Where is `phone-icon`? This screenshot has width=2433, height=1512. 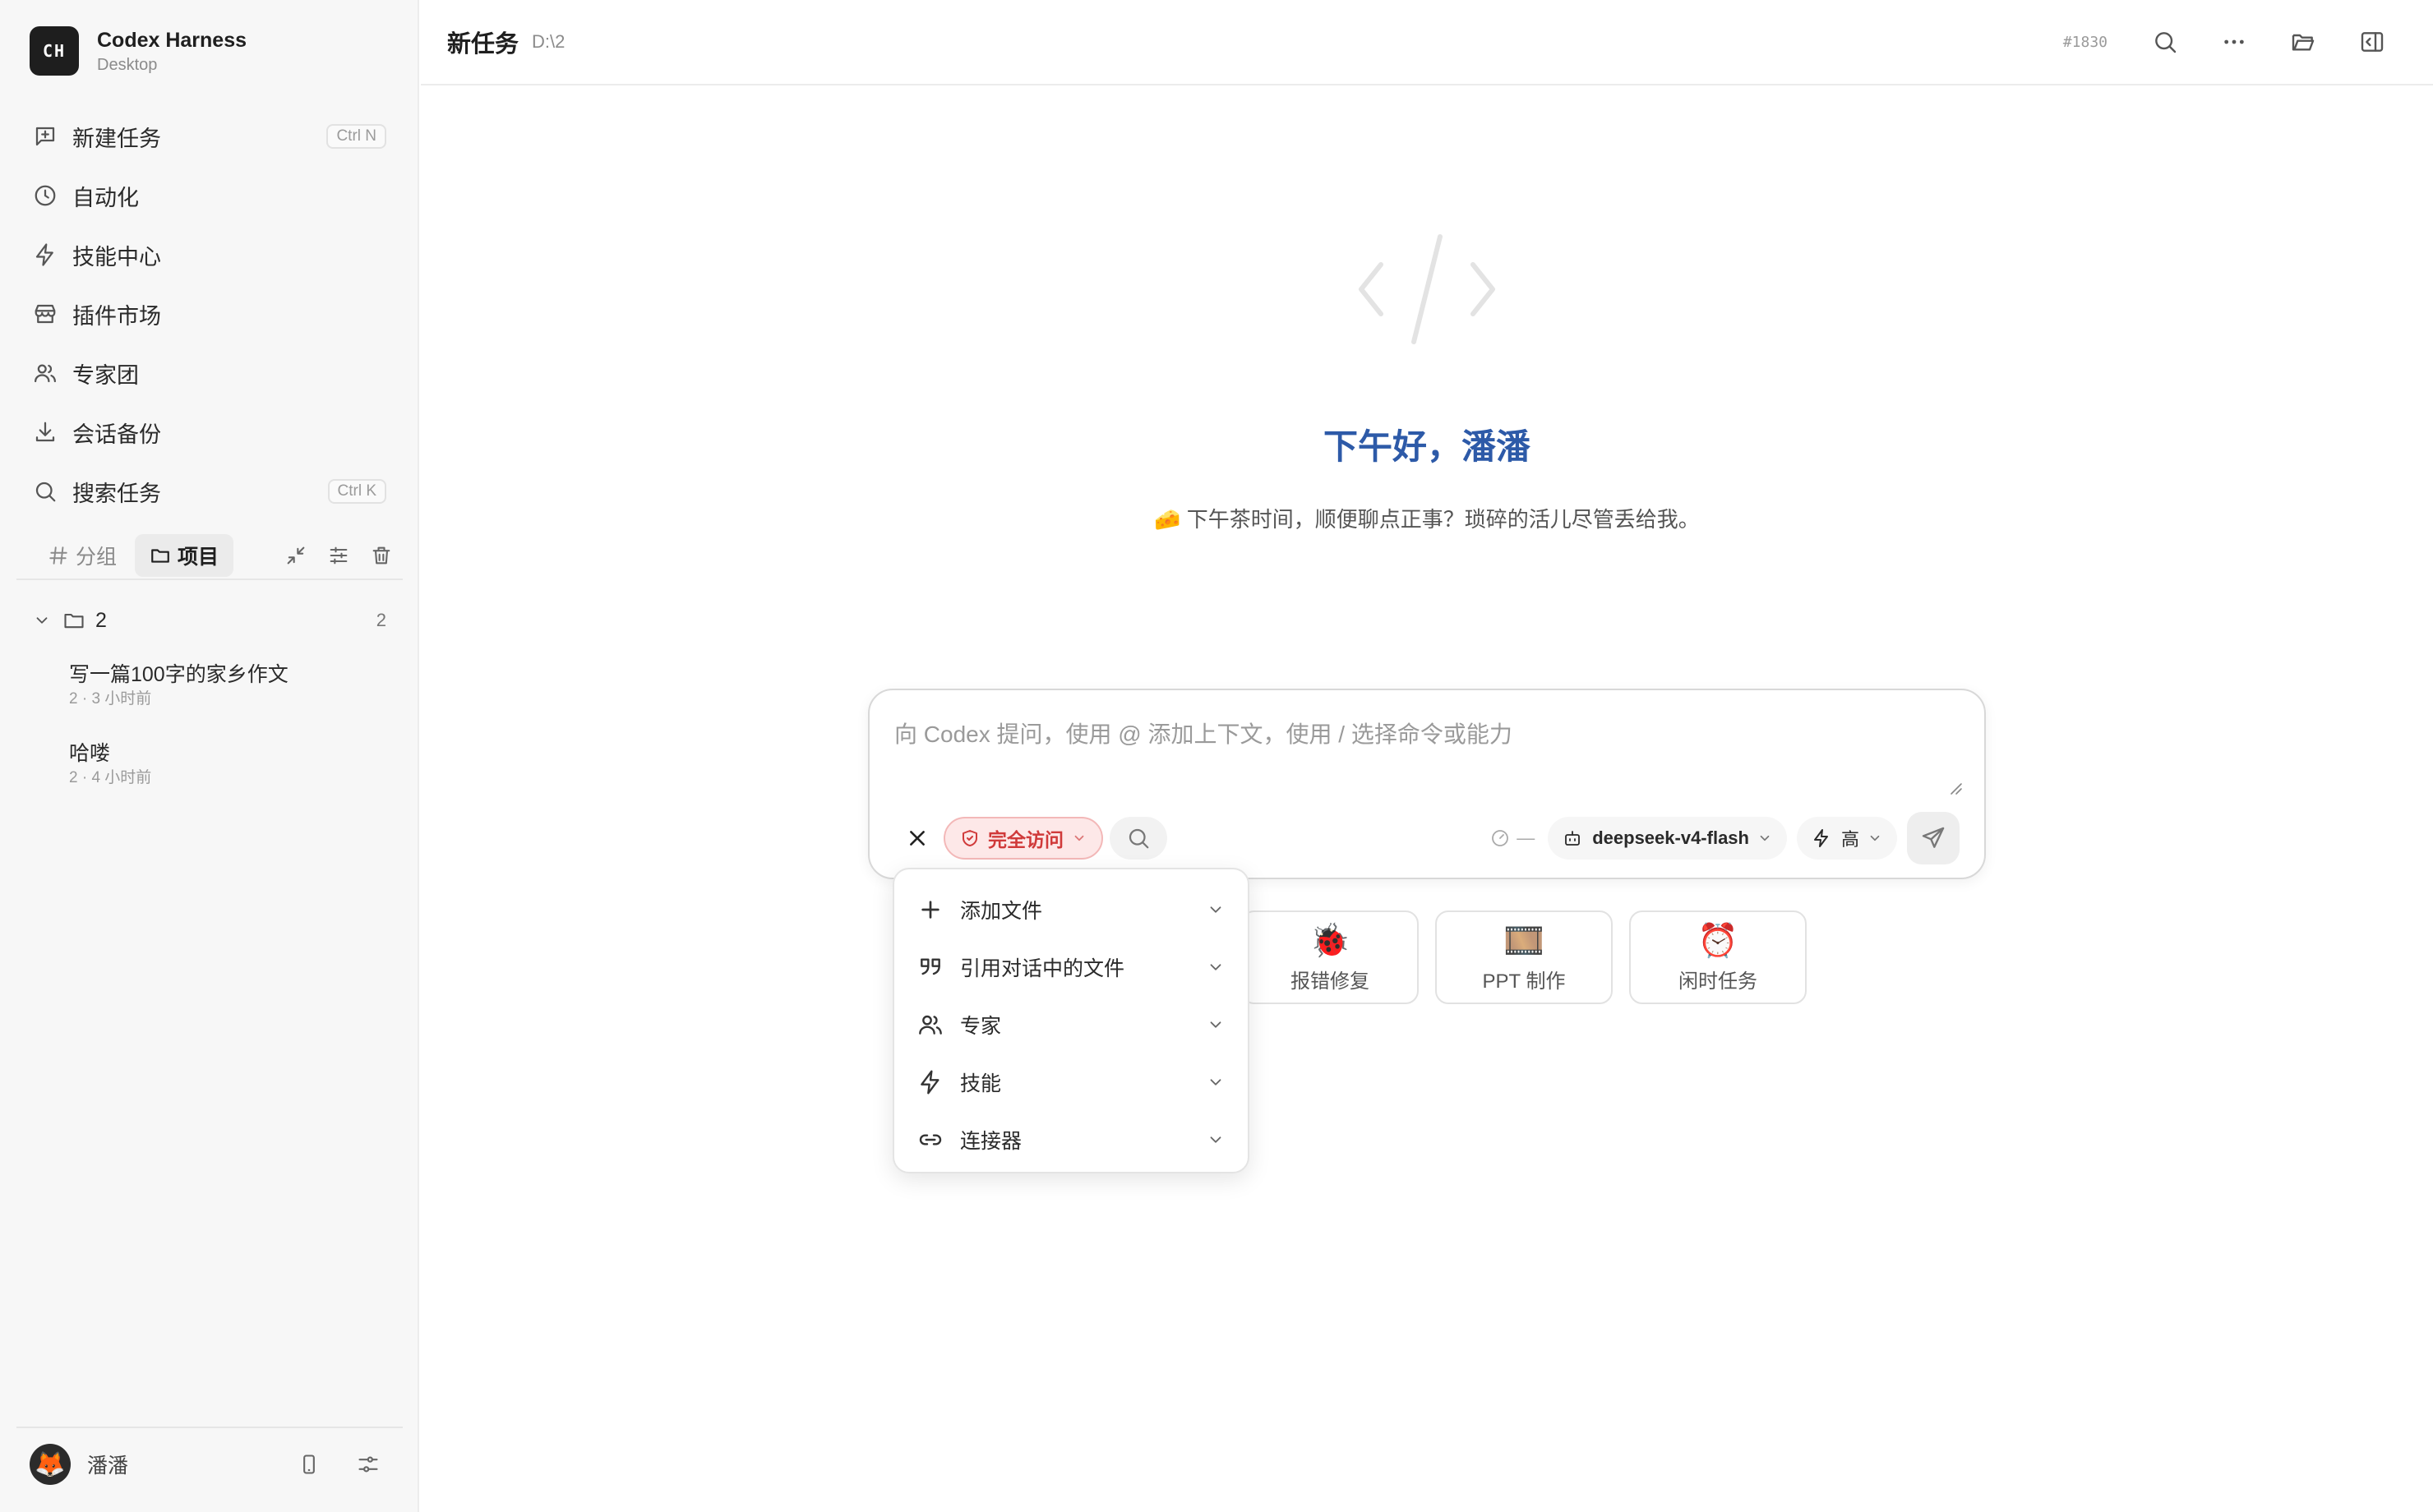
phone-icon is located at coordinates (309, 1465).